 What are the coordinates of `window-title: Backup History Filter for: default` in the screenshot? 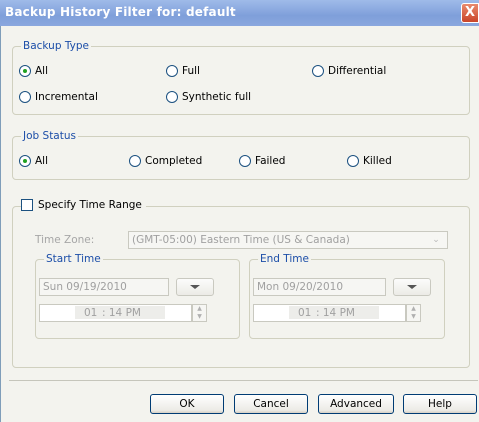 It's located at (120, 12).